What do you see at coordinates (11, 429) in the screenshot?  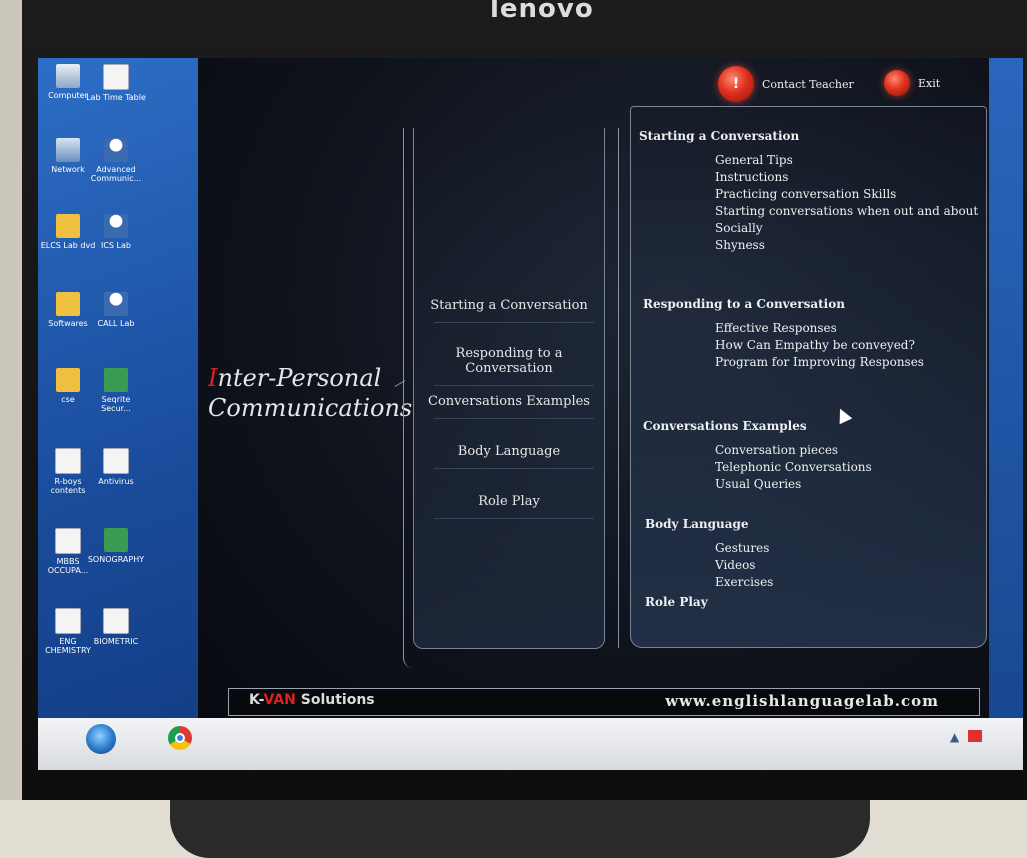 I see `background-wall` at bounding box center [11, 429].